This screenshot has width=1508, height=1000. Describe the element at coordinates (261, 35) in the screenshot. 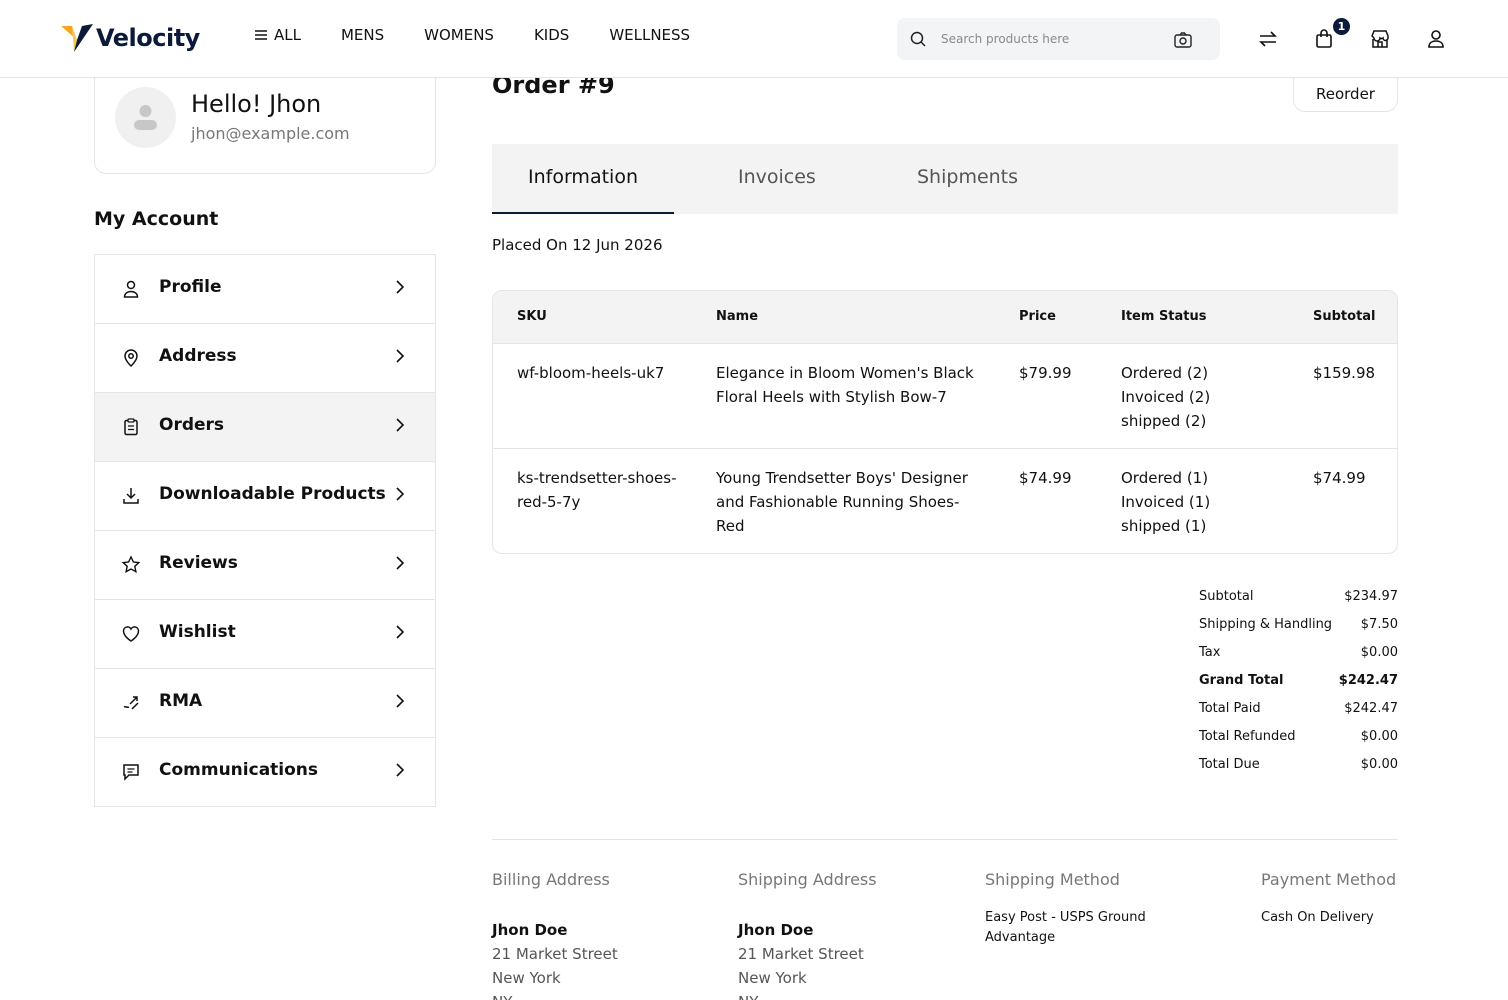

I see `menu-icon` at that location.